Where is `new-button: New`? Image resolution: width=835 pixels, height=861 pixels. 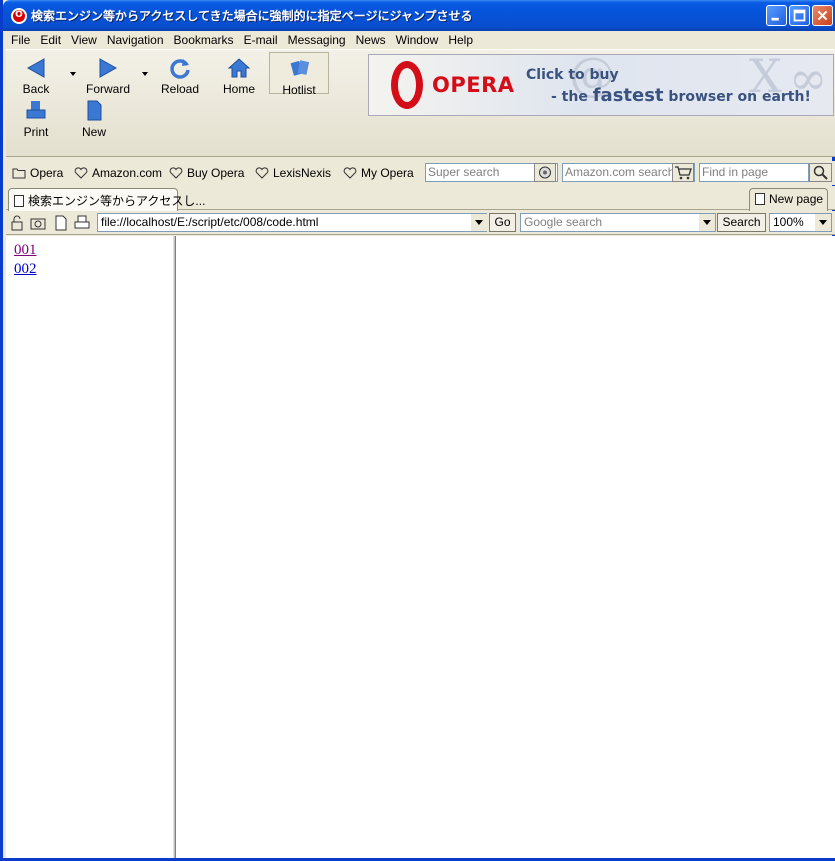 new-button: New is located at coordinates (94, 117).